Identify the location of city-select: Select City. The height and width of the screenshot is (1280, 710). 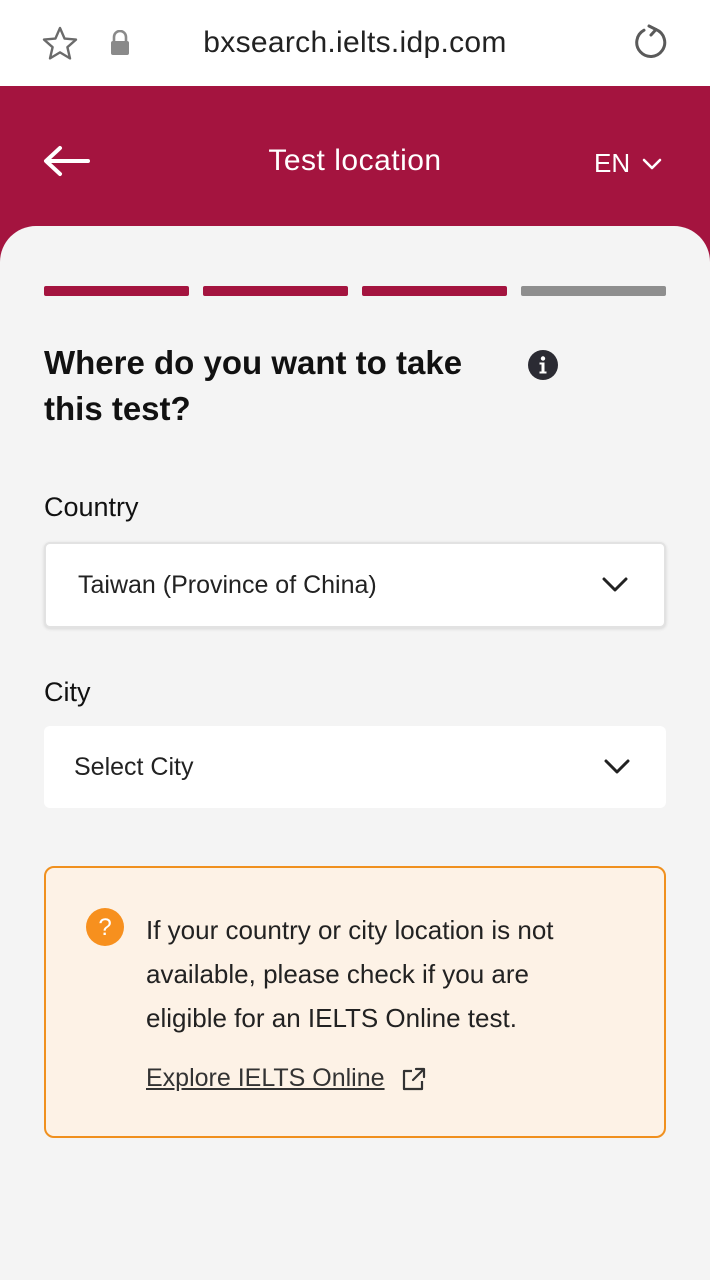
(355, 767).